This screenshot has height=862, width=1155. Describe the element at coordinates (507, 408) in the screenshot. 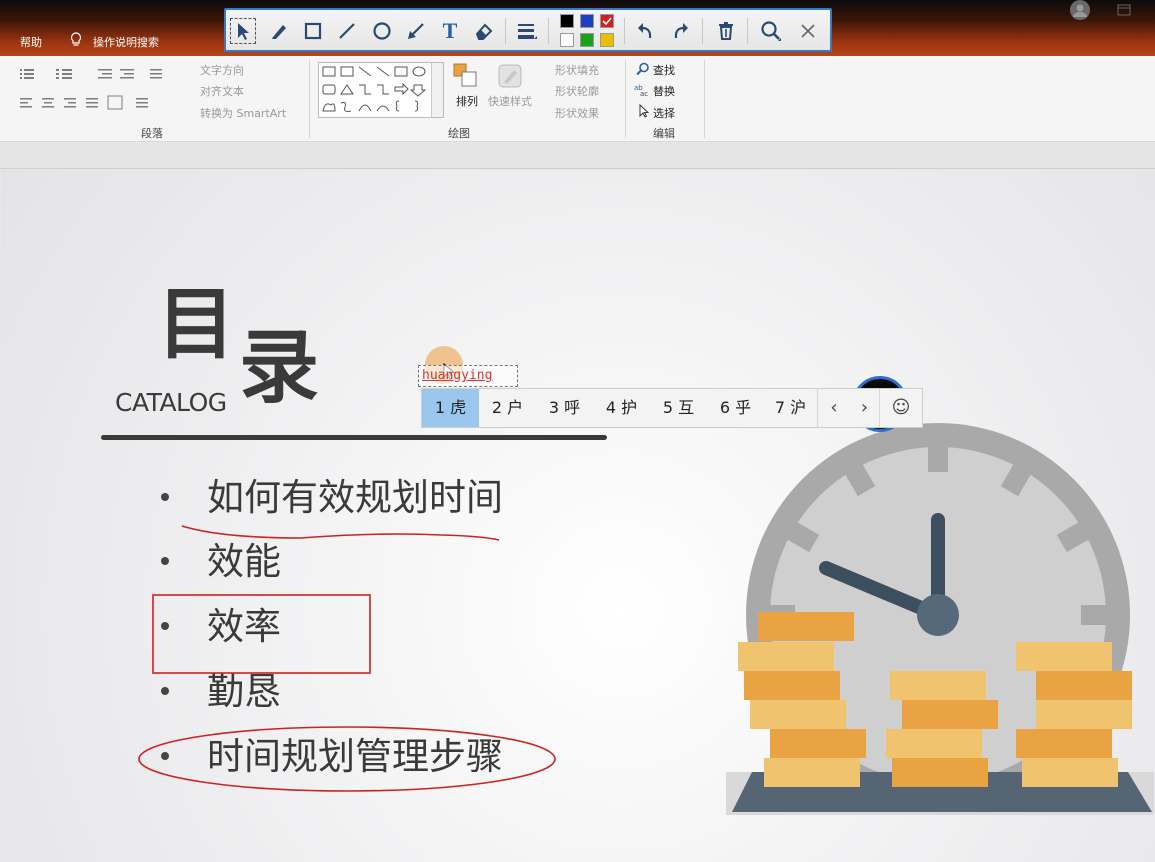

I see `ime-candidate: 2 户` at that location.